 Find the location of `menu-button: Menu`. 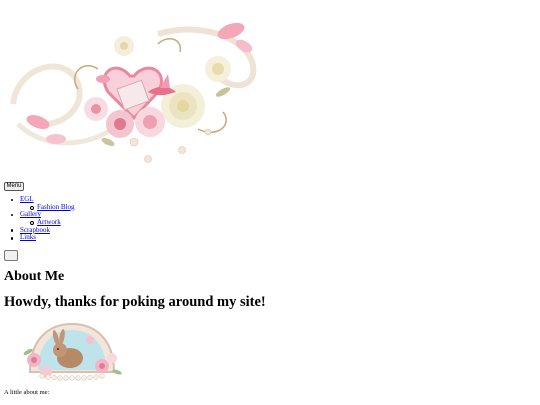

menu-button: Menu is located at coordinates (14, 186).